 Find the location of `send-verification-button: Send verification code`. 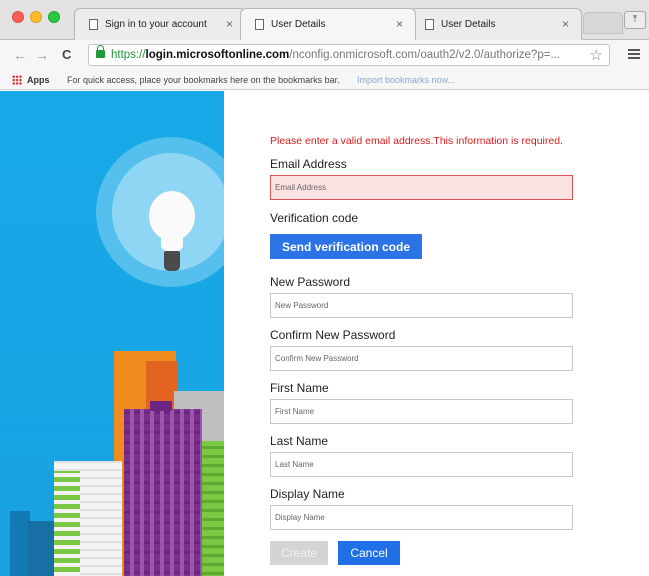

send-verification-button: Send verification code is located at coordinates (346, 246).